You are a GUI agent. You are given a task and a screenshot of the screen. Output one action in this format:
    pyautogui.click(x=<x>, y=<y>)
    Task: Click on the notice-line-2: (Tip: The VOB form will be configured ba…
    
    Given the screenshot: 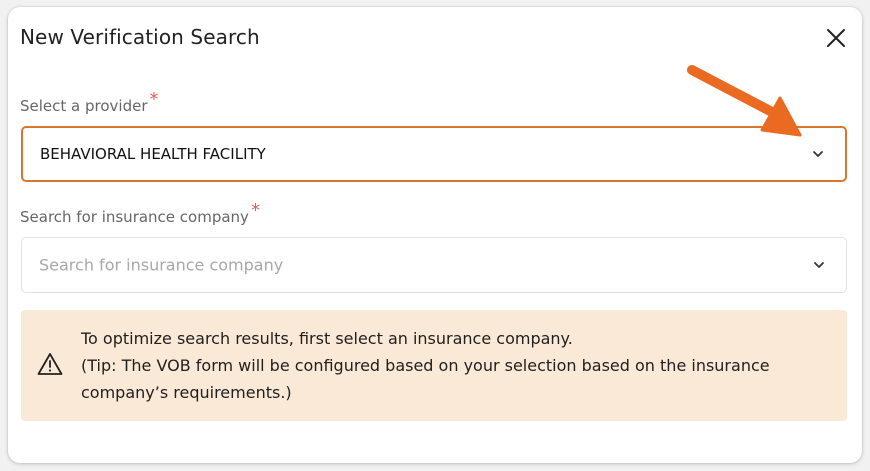 What is the action you would take?
    pyautogui.click(x=425, y=379)
    